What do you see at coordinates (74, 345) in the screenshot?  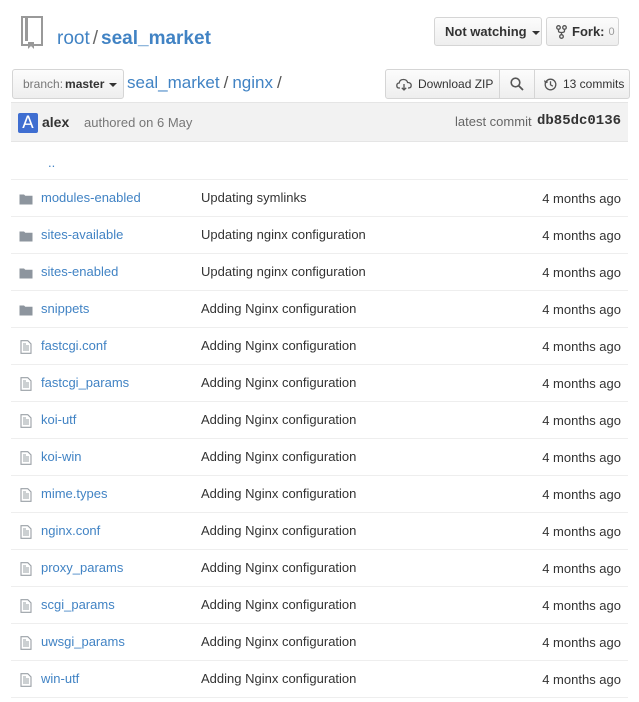 I see `file-name-link: fastcgi.conf` at bounding box center [74, 345].